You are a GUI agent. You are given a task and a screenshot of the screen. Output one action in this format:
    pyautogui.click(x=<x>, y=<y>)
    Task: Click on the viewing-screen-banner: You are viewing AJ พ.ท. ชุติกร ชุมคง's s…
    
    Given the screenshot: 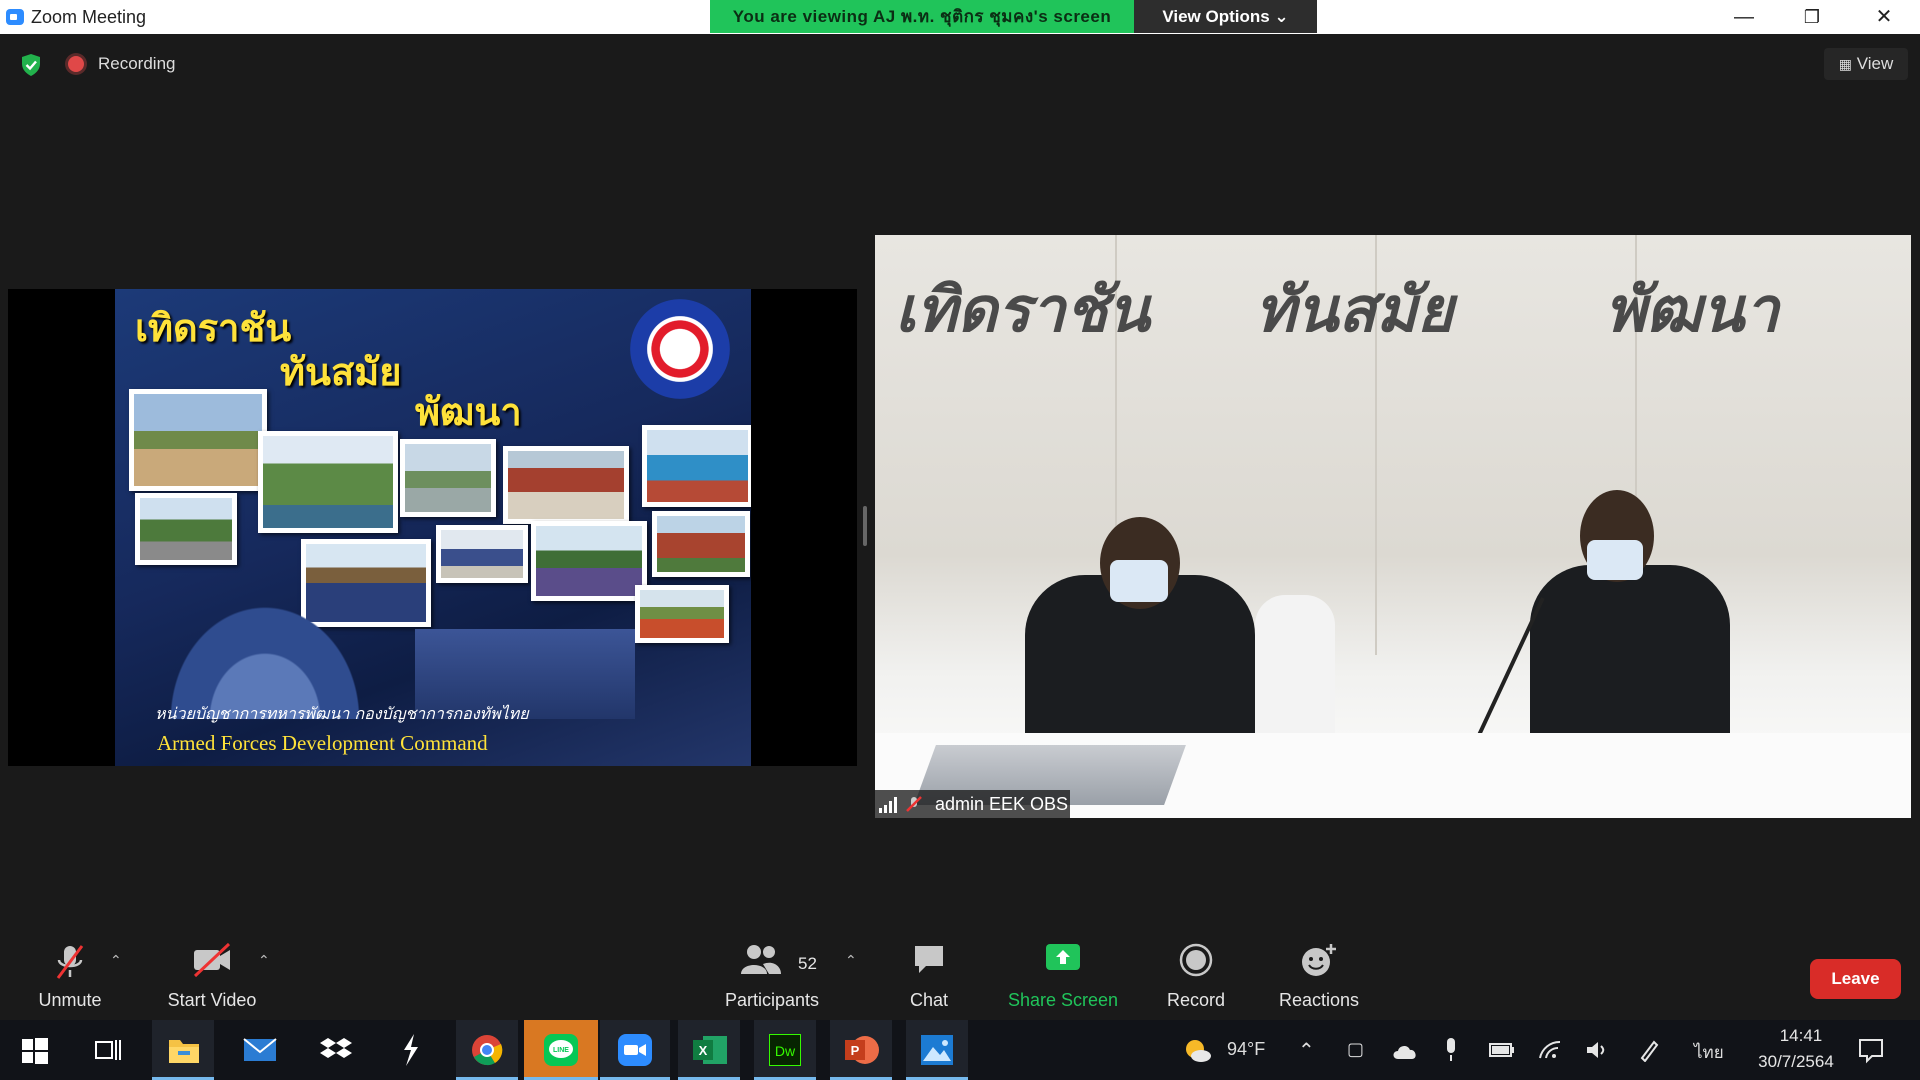 What is the action you would take?
    pyautogui.click(x=922, y=16)
    